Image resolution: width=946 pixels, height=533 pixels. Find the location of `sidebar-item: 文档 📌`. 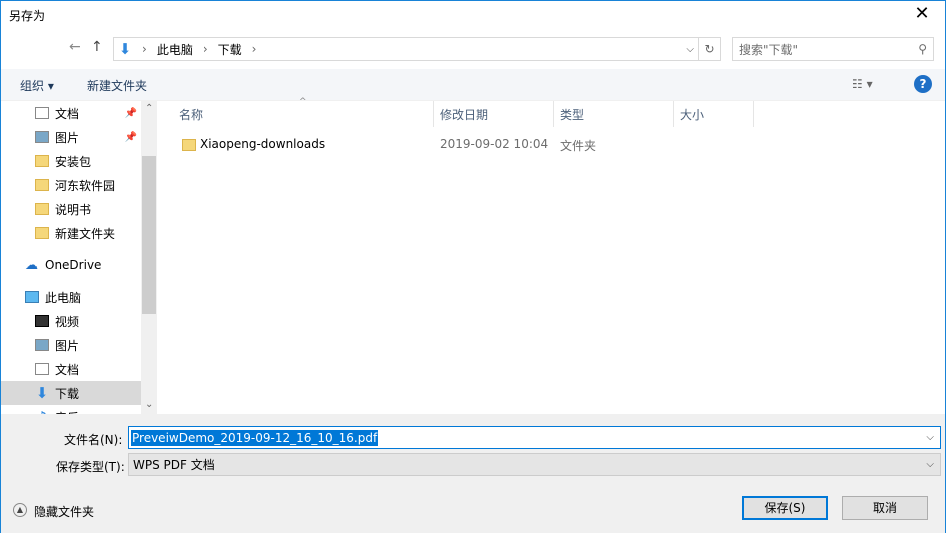

sidebar-item: 文档 📌 is located at coordinates (71, 113).